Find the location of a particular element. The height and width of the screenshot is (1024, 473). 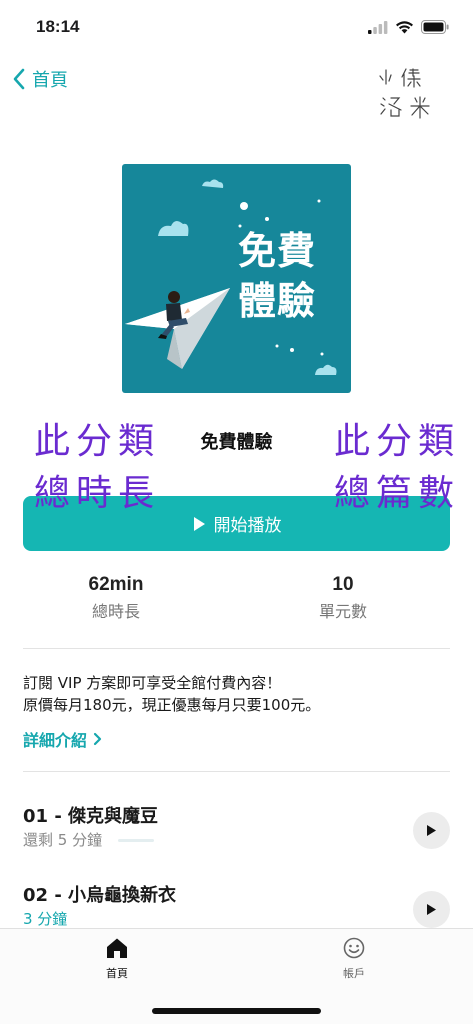

home-icon is located at coordinates (117, 948).